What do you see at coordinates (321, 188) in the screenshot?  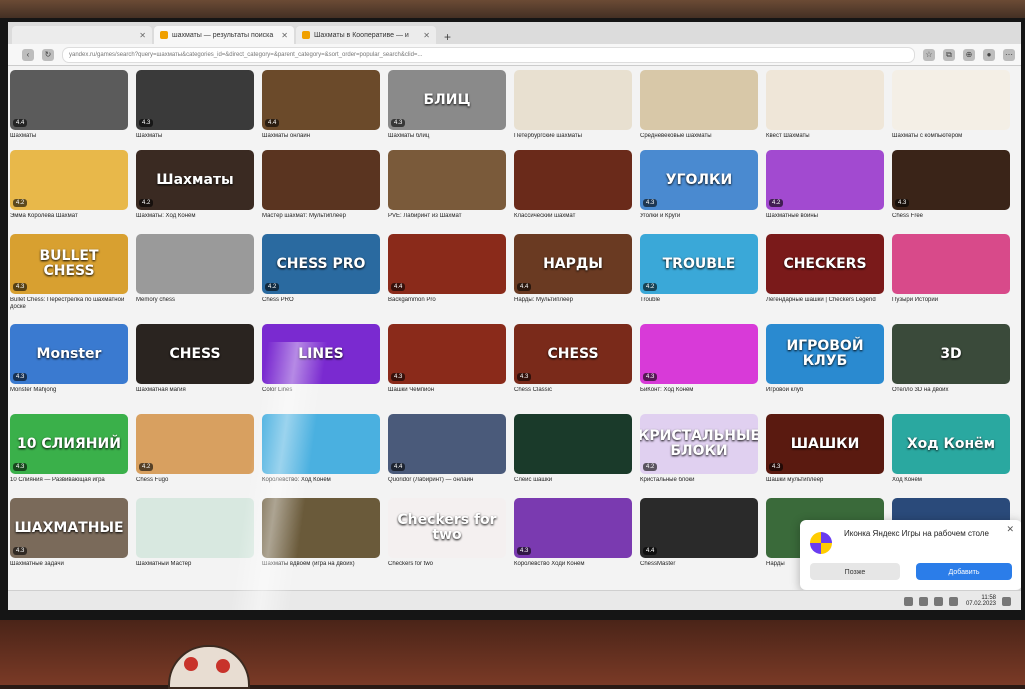 I see `game-card: Мастер шахмат: Мультиплеер` at bounding box center [321, 188].